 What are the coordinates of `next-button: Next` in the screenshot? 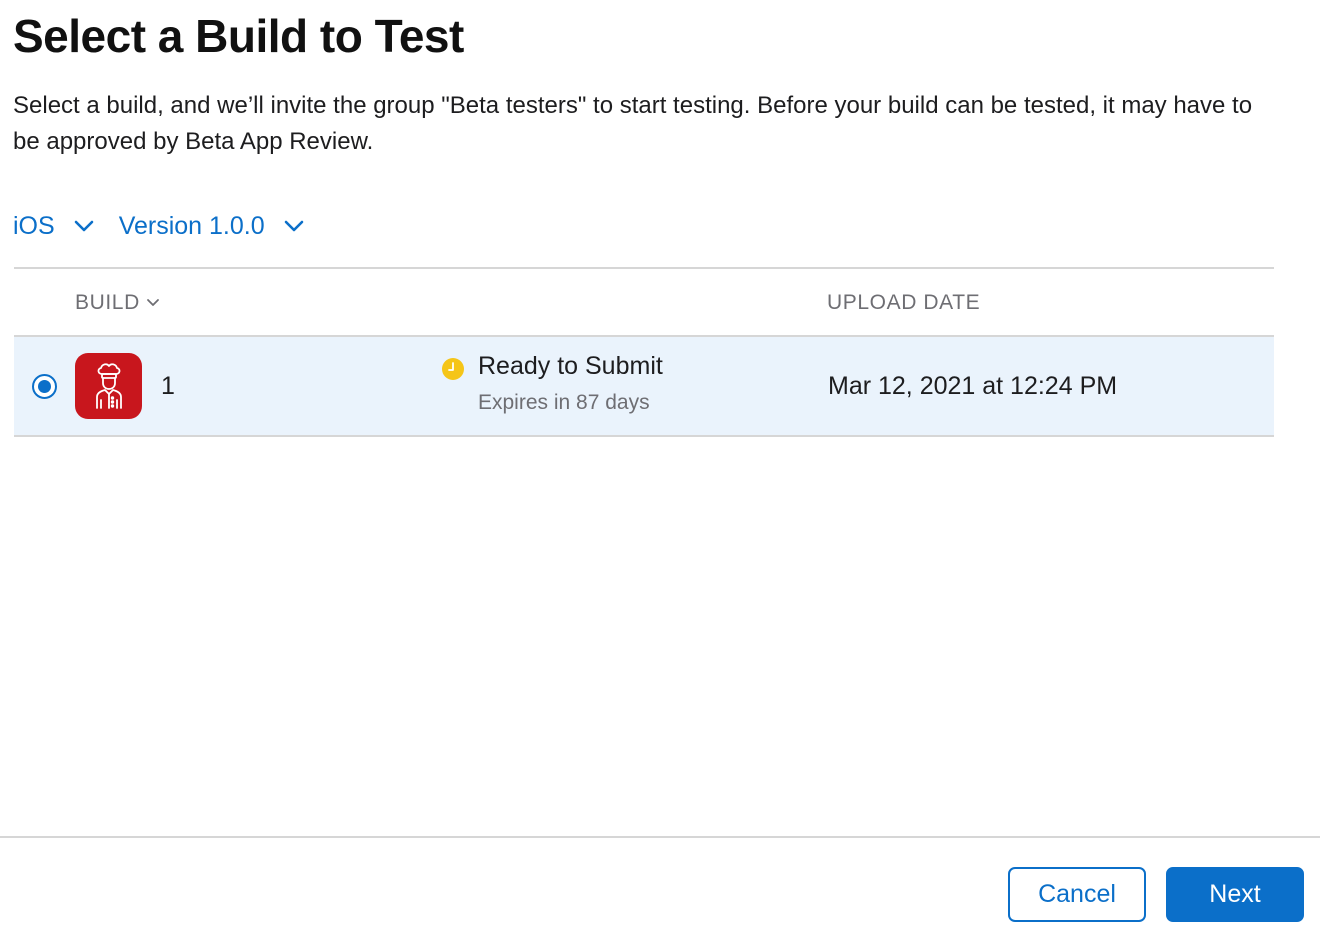 It's located at (1235, 894).